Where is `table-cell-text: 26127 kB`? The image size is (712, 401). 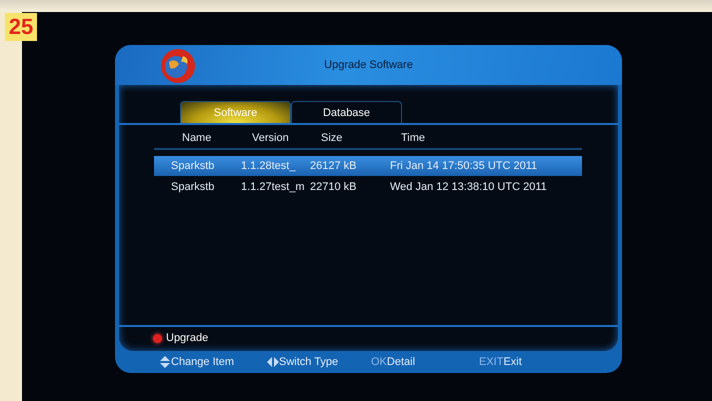 table-cell-text: 26127 kB is located at coordinates (334, 166).